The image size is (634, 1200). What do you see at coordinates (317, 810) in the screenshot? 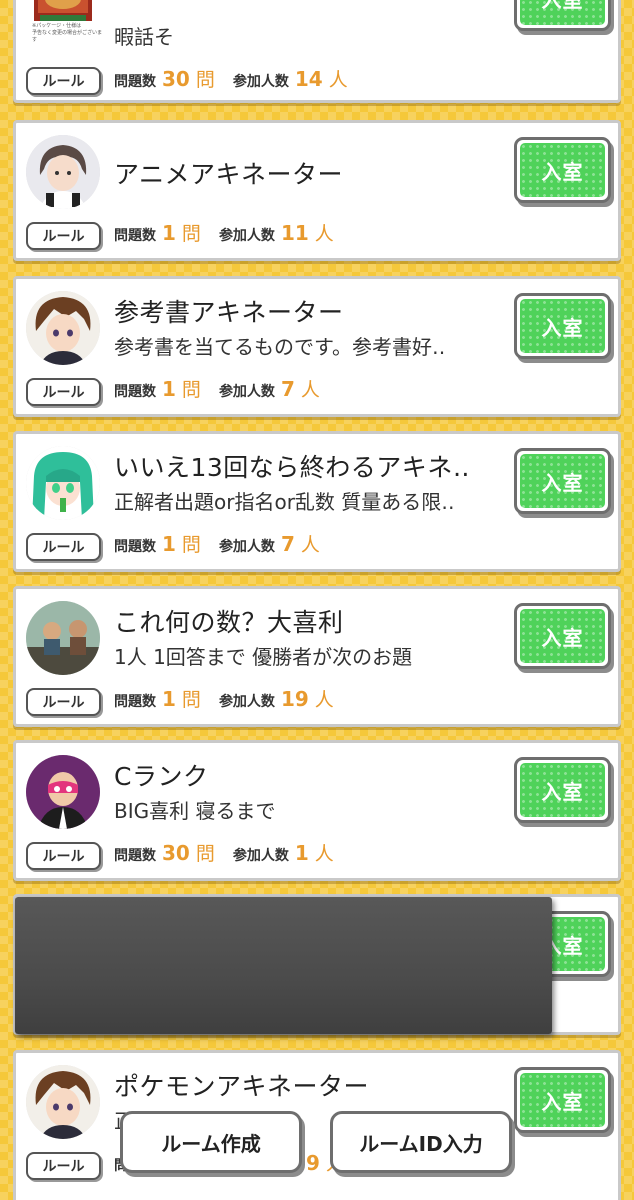
I see `room-card: Cランク BIG喜利 寝るまで 入室 ルール 問題数 30 問 参加人数 1 人` at bounding box center [317, 810].